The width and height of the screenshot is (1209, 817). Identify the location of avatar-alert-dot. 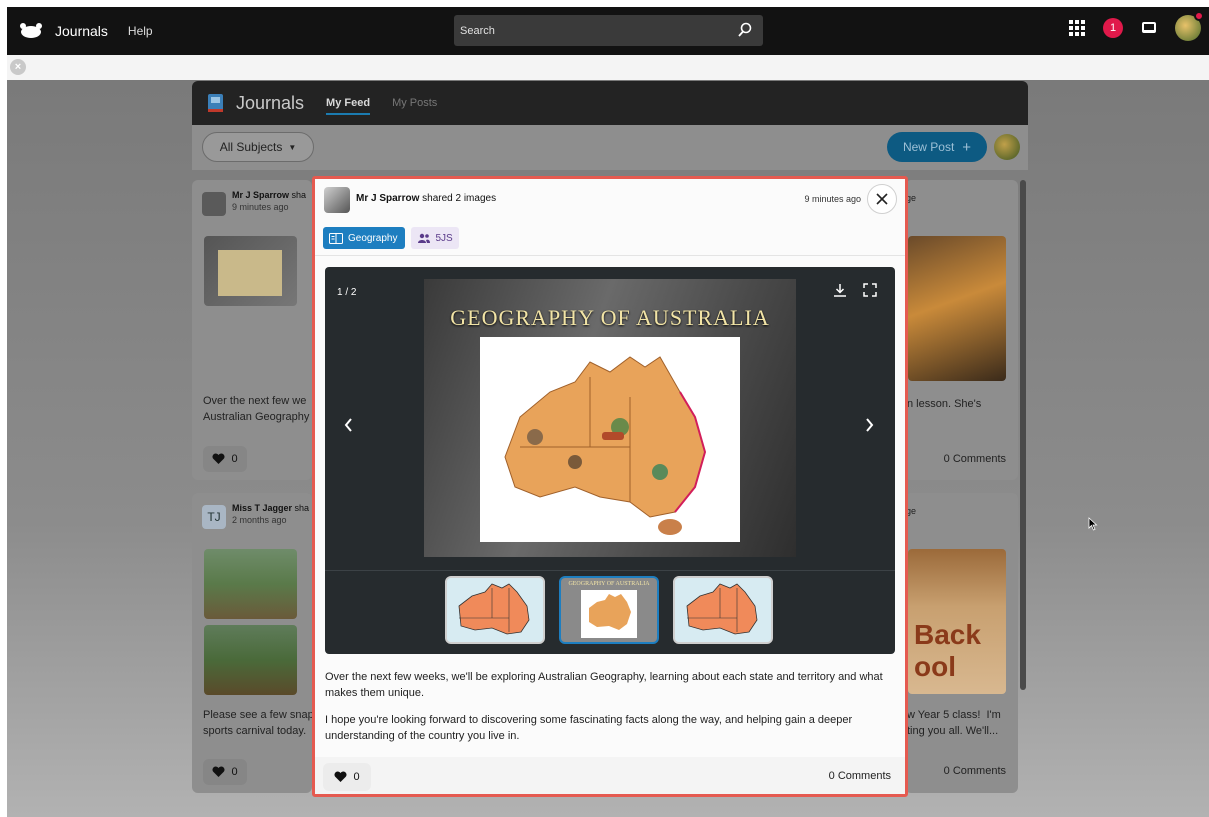
(1199, 16).